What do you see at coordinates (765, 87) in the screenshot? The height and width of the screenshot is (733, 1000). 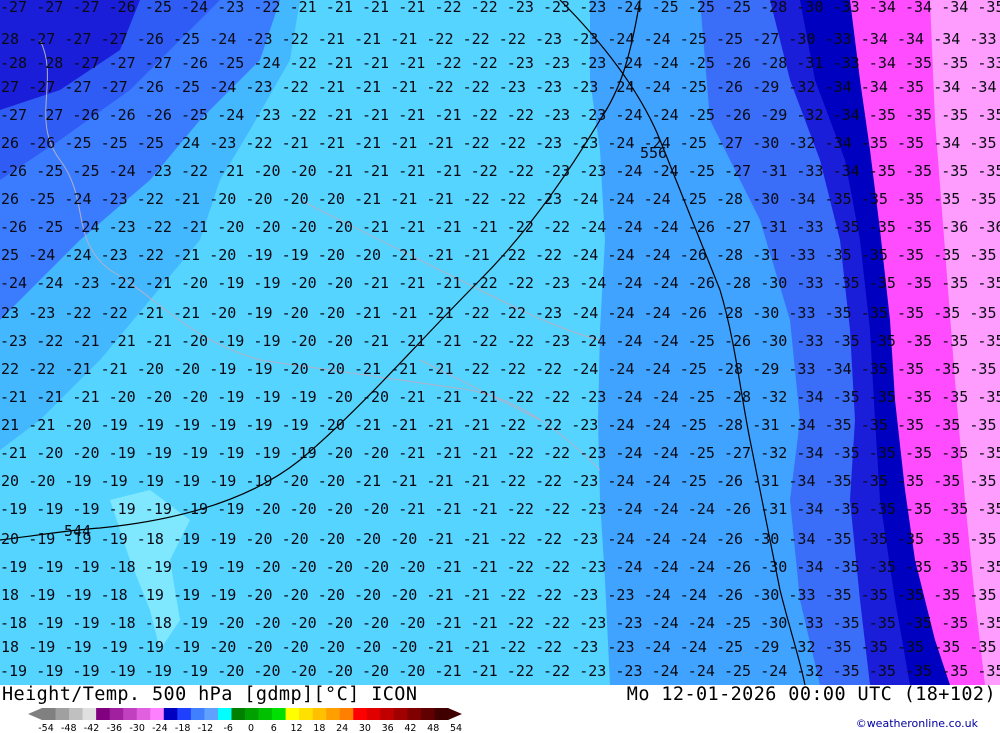 I see `temperature-value: -29` at bounding box center [765, 87].